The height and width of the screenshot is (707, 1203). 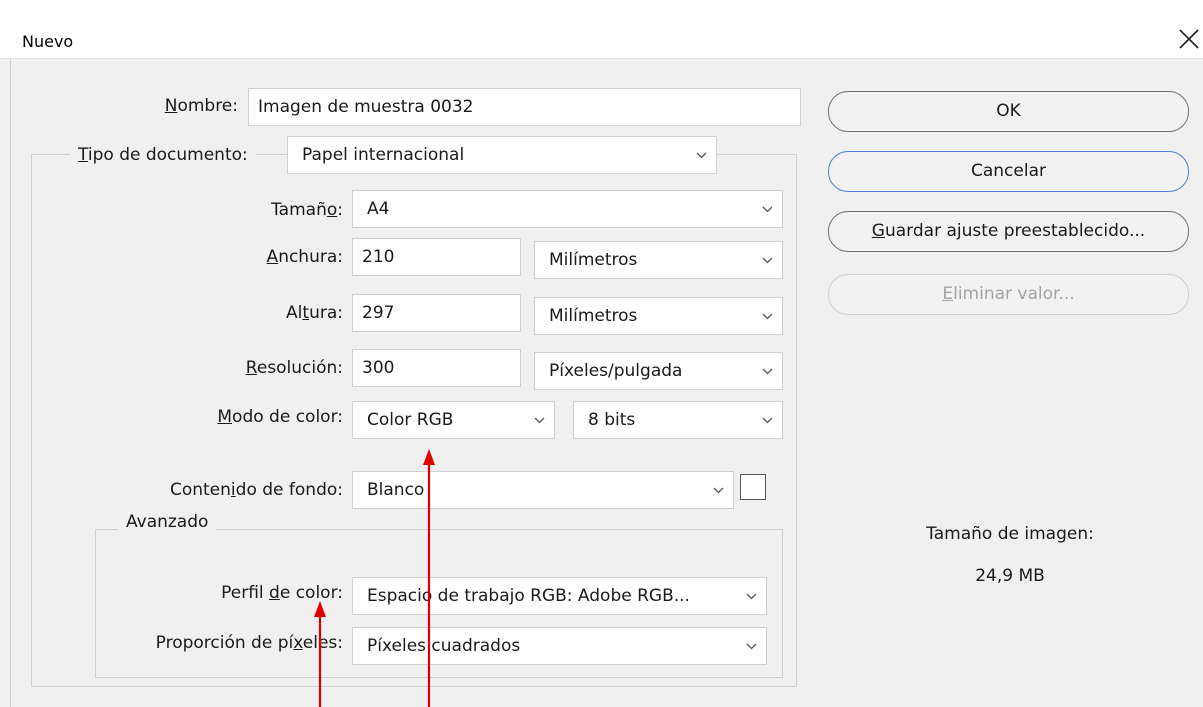 I want to click on background-label-end: do de fondo:, so click(x=289, y=490).